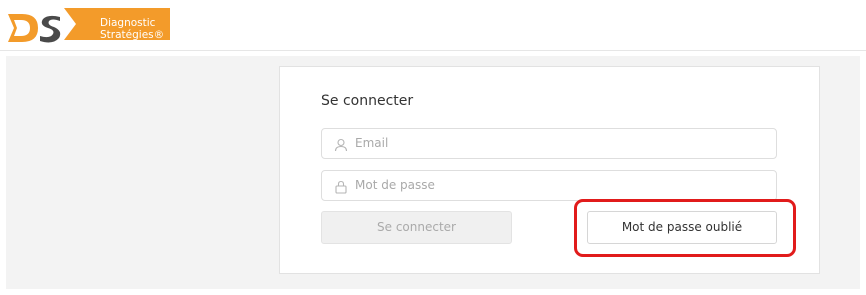 The width and height of the screenshot is (866, 295). Describe the element at coordinates (685, 228) in the screenshot. I see `highlight-annotation` at that location.